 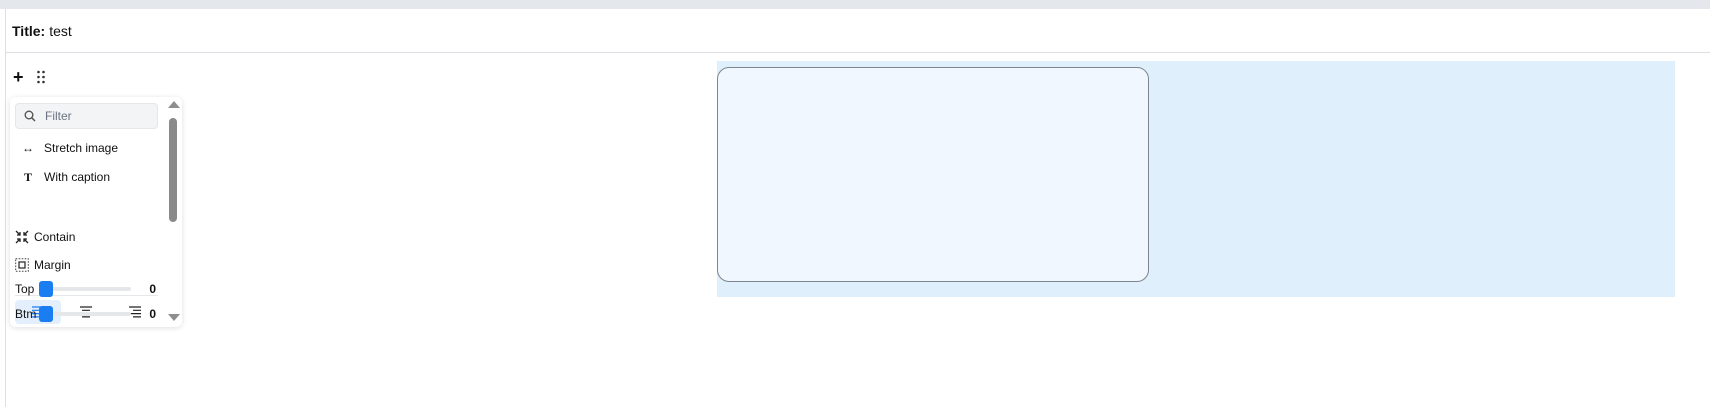 I want to click on top-slider-track, so click(x=85, y=289).